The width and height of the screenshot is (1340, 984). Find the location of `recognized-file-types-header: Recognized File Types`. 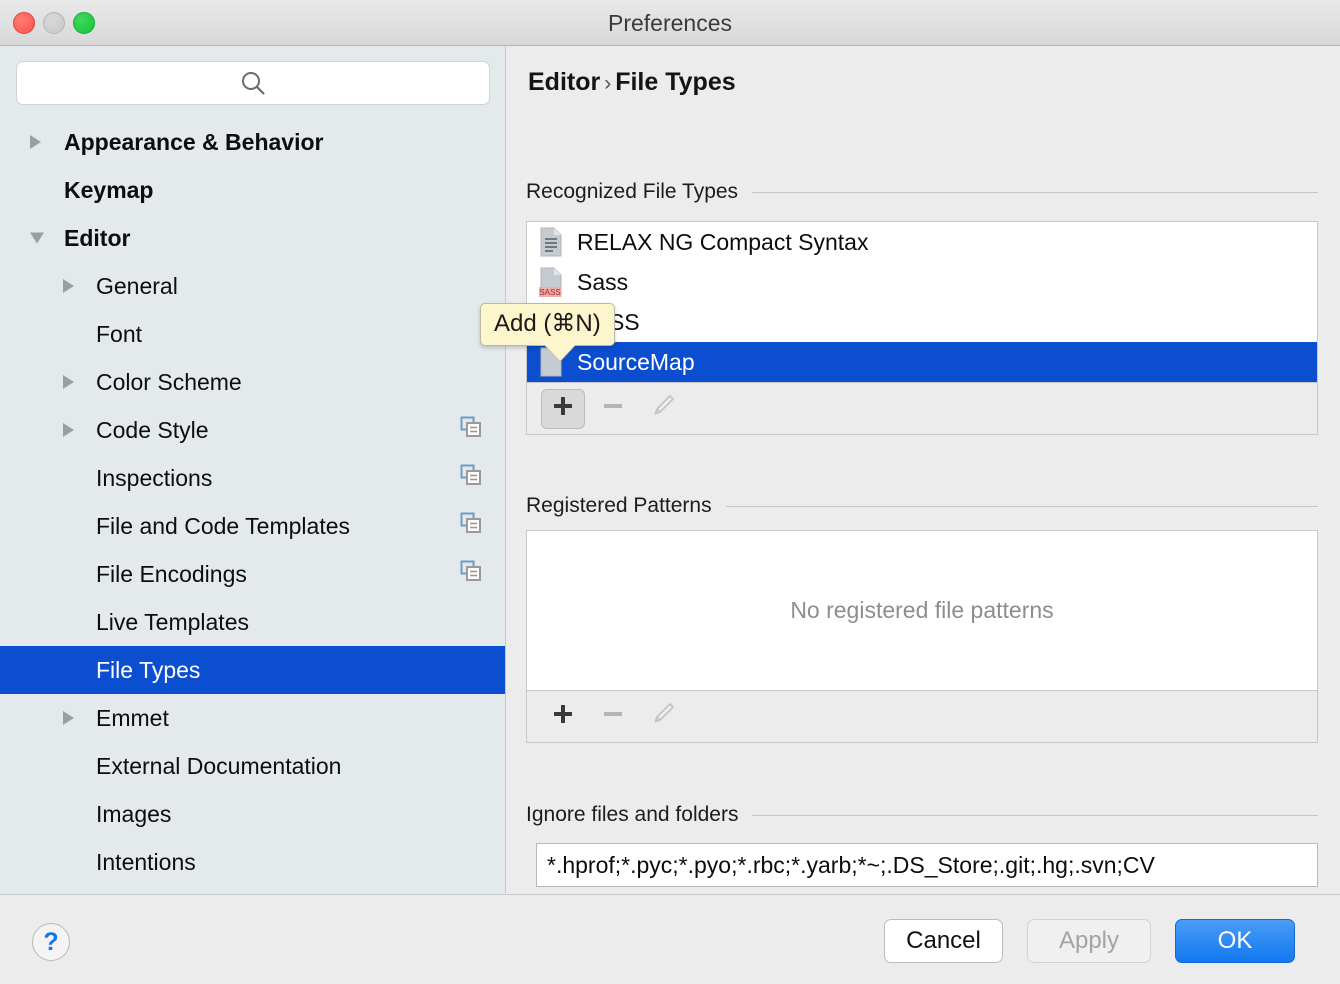

recognized-file-types-header: Recognized File Types is located at coordinates (922, 192).